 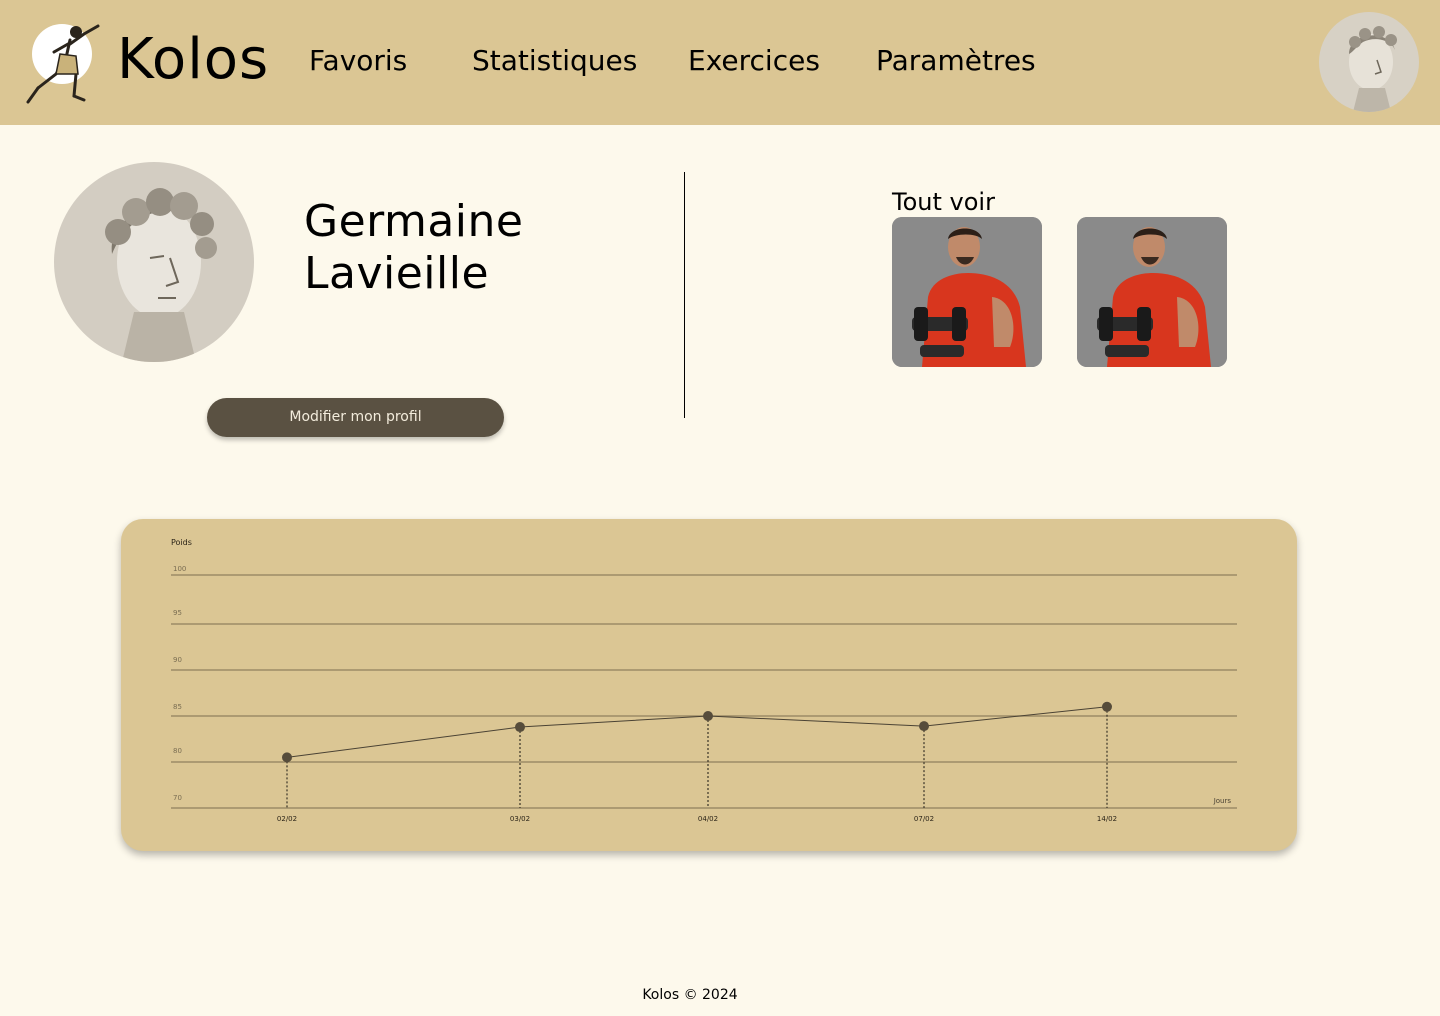 I want to click on nav-favoris: Favoris, so click(x=358, y=61).